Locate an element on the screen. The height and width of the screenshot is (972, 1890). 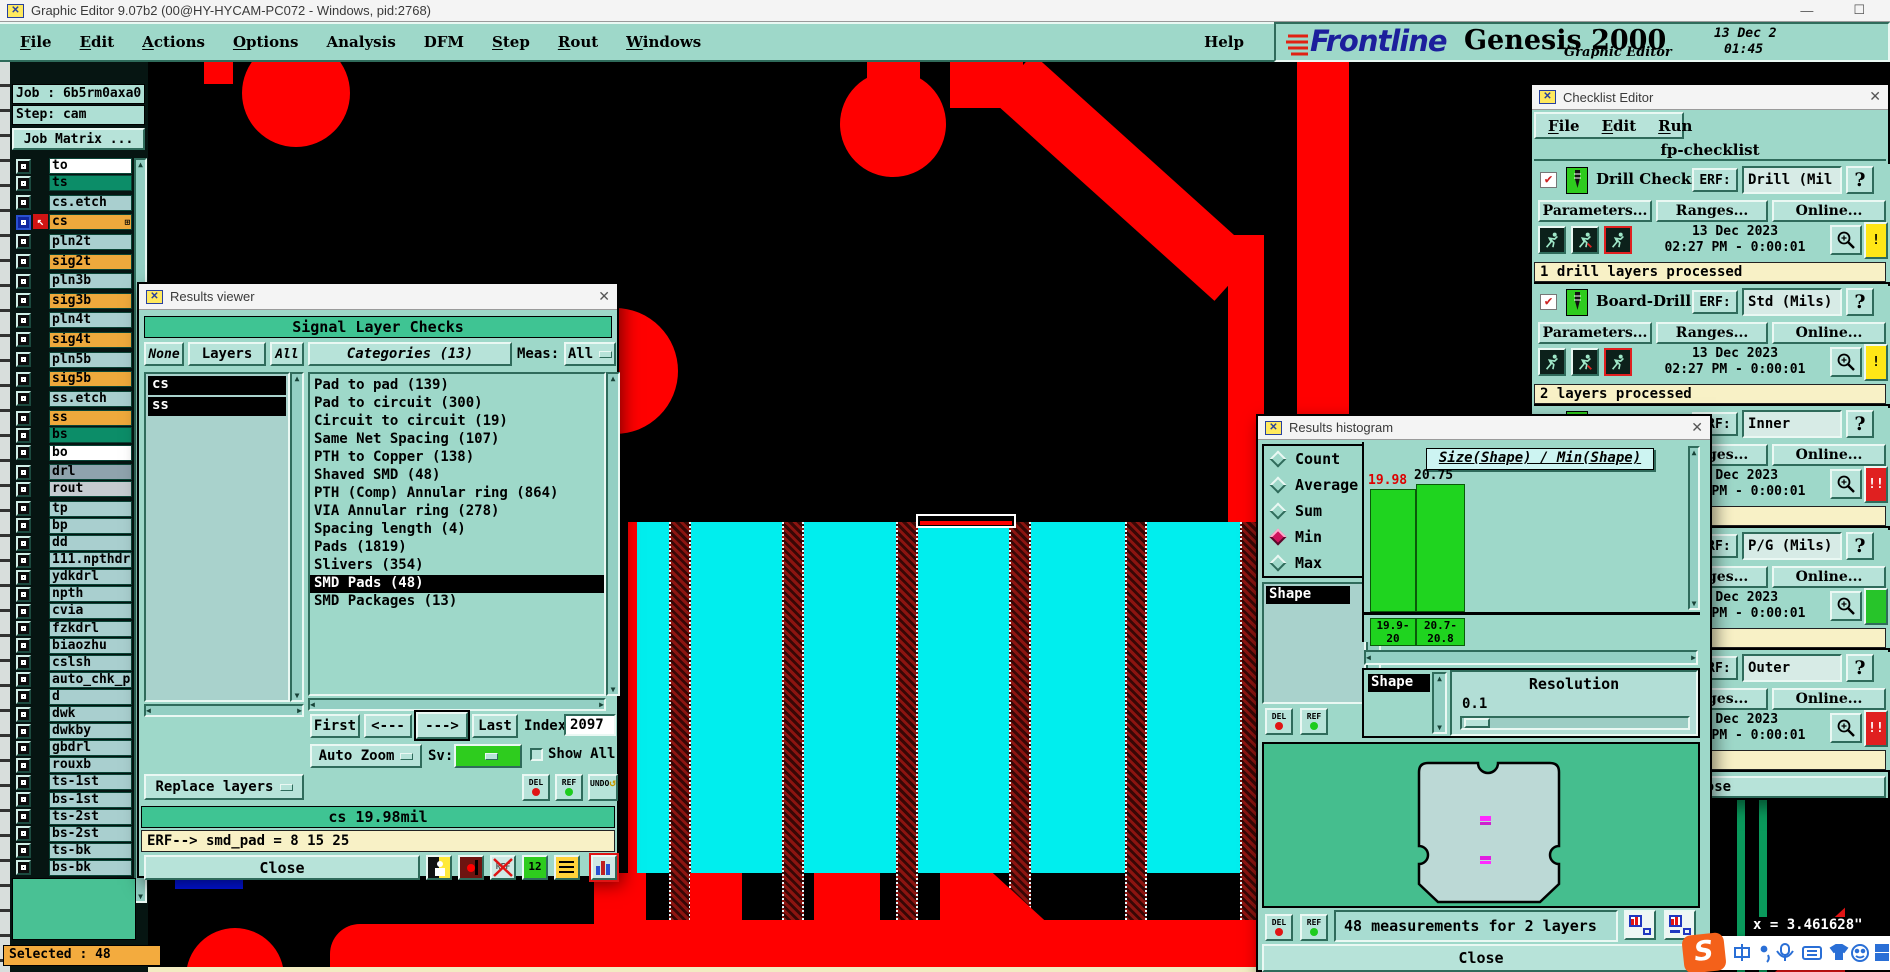
viewer-titlebar: ✕ Results viewer ✕ is located at coordinates (378, 297).